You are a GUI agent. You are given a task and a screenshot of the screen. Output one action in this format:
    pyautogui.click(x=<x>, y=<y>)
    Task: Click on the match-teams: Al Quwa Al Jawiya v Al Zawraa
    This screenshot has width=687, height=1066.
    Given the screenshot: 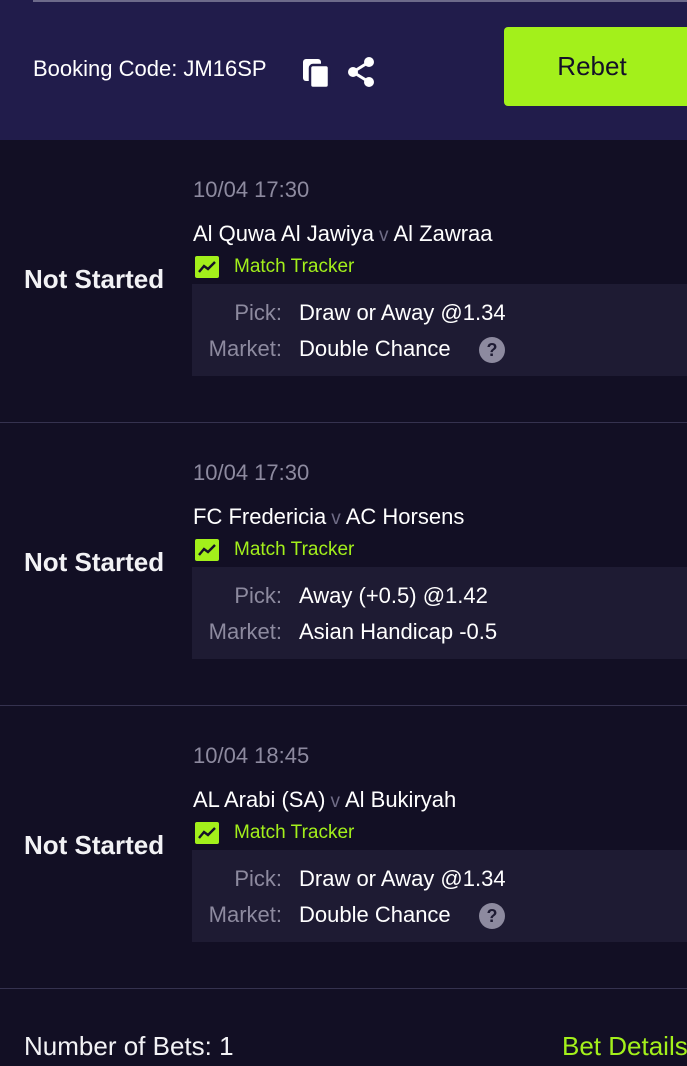 What is the action you would take?
    pyautogui.click(x=343, y=234)
    